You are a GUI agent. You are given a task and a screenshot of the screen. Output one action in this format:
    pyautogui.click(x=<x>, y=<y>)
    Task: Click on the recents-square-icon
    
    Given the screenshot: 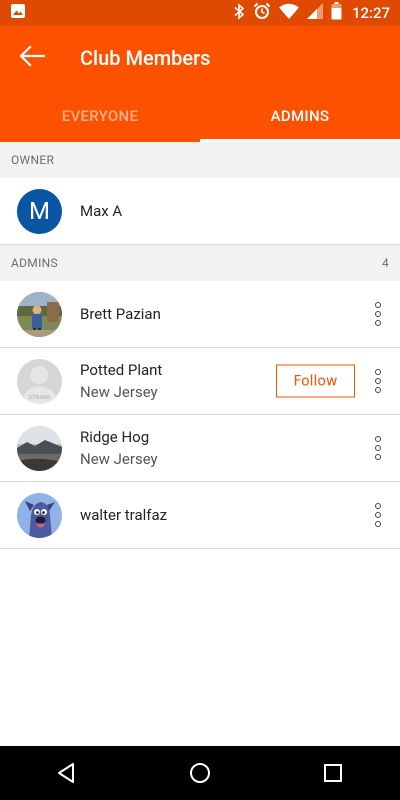 What is the action you would take?
    pyautogui.click(x=333, y=773)
    